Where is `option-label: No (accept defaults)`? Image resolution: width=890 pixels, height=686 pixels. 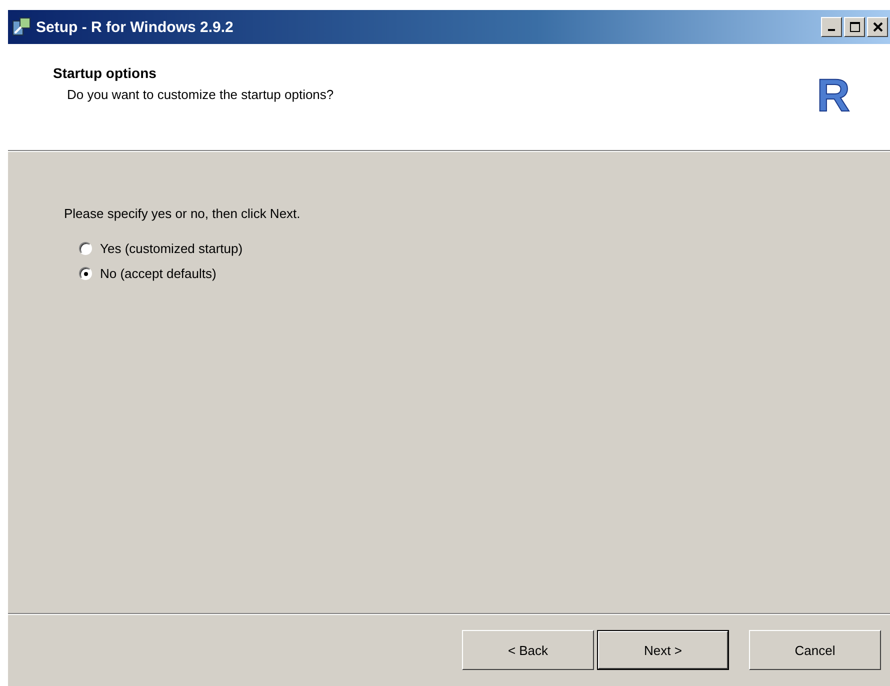
option-label: No (accept defaults) is located at coordinates (158, 273).